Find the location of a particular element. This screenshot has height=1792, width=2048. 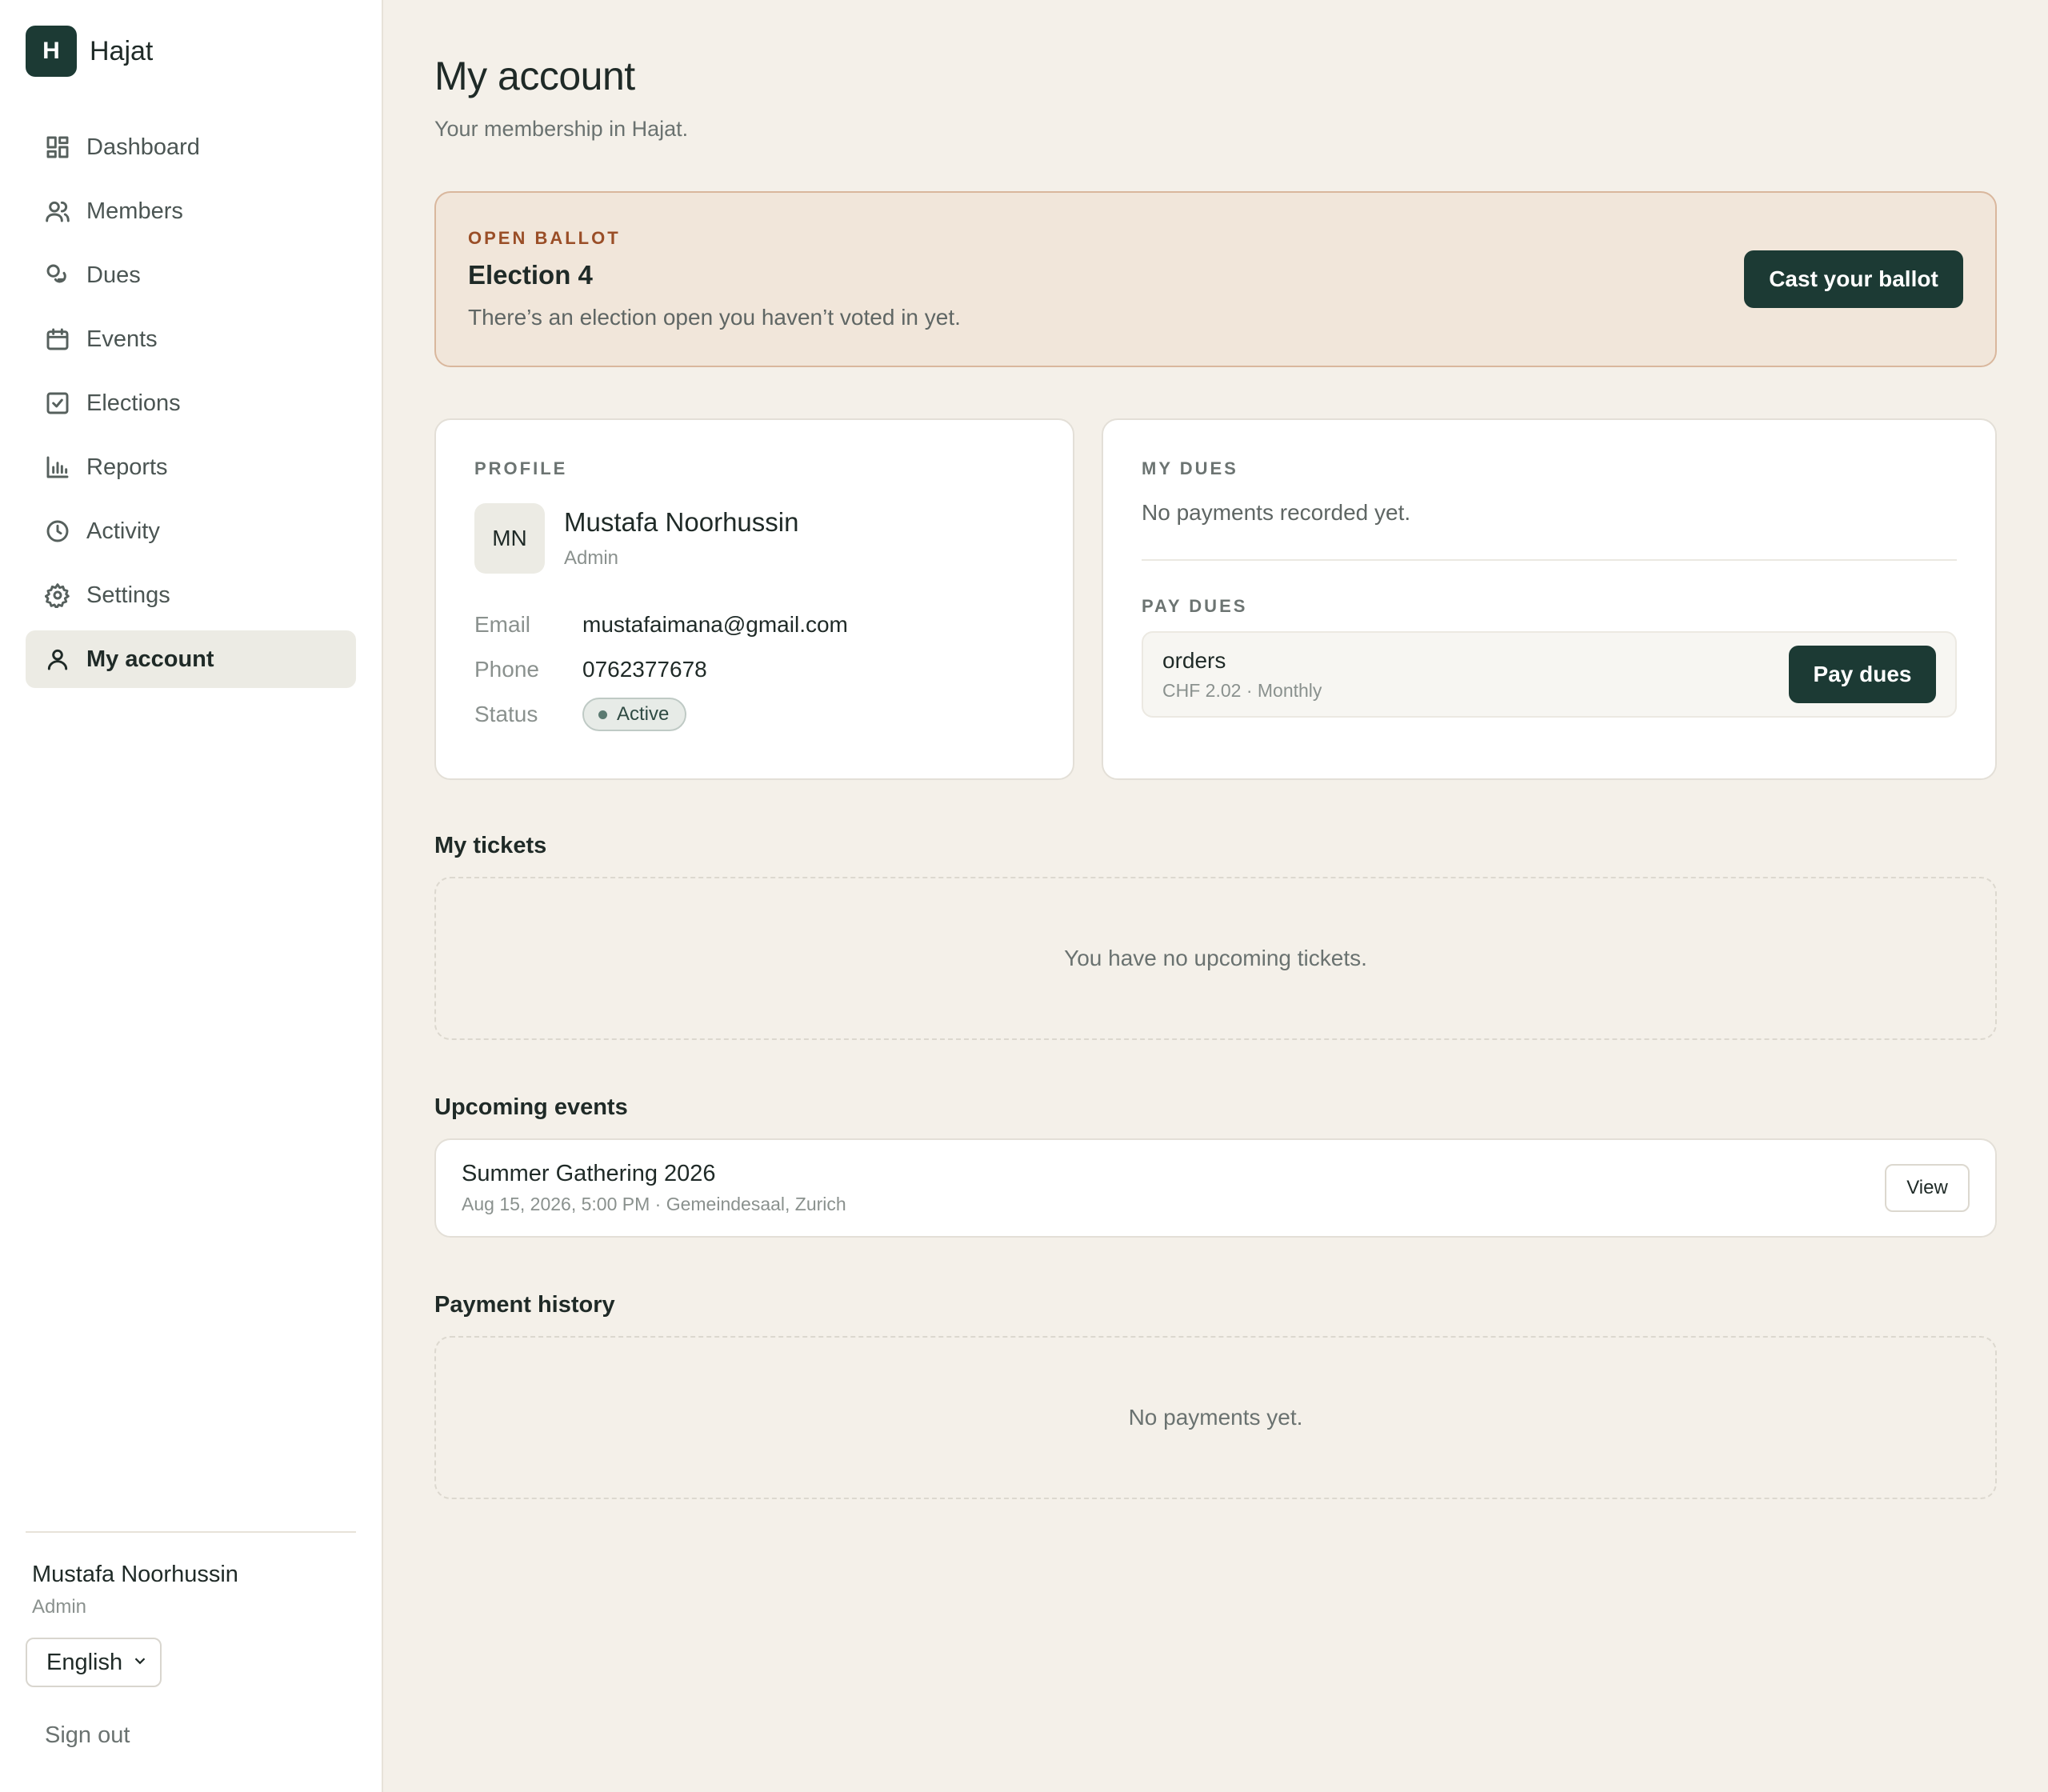

status-row: Status Active is located at coordinates (754, 714).